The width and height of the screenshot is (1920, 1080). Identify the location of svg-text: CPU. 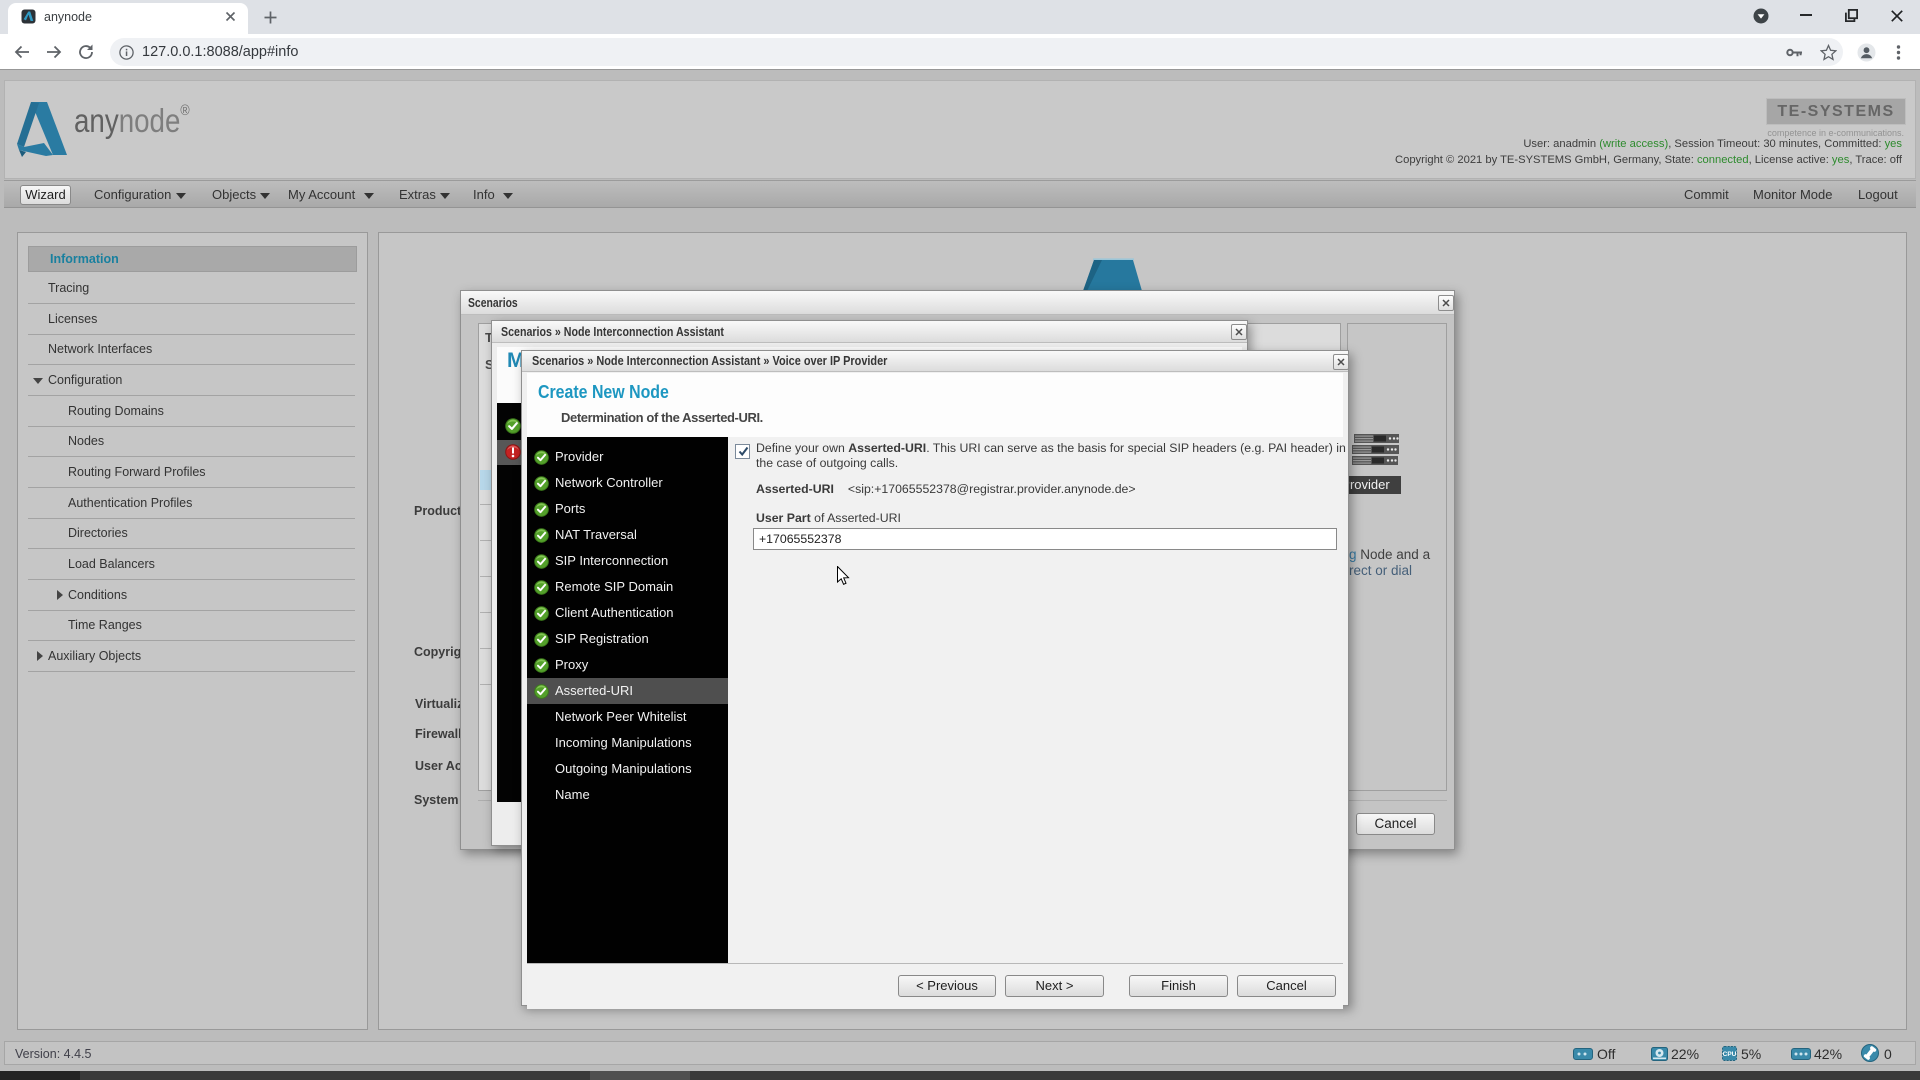
(1730, 1054).